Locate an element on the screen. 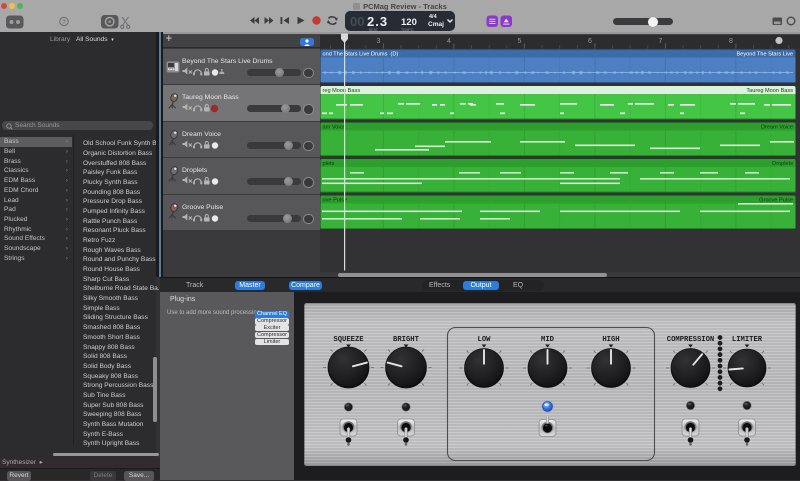 This screenshot has height=481, width=800. svg-text: reg Moon Bass is located at coordinates (342, 91).